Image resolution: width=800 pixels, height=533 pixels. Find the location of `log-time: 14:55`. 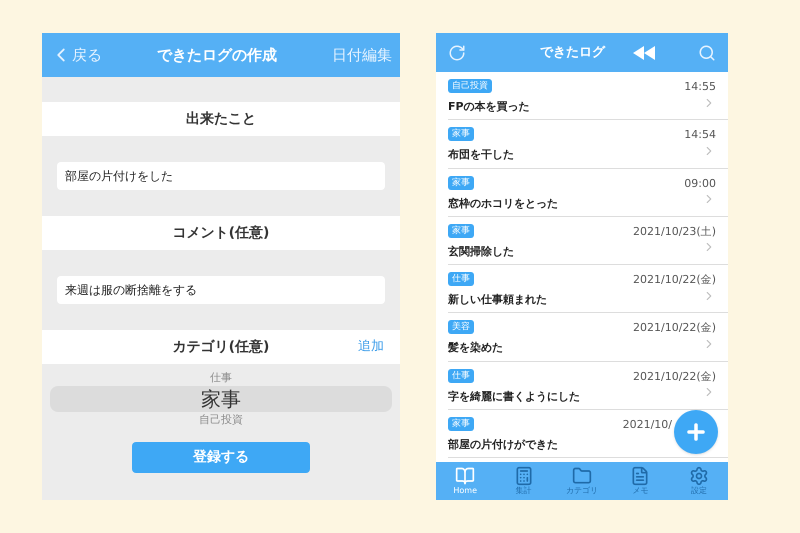

log-time: 14:55 is located at coordinates (700, 87).